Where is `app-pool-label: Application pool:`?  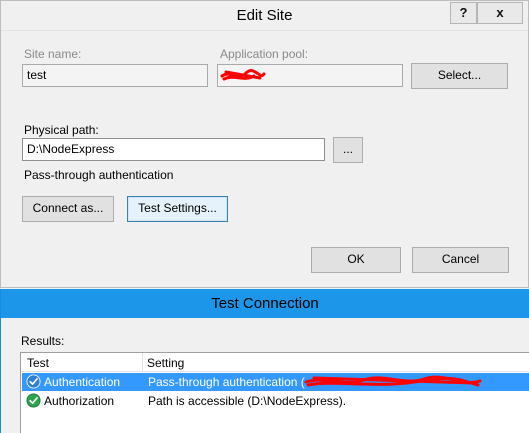 app-pool-label: Application pool: is located at coordinates (264, 54).